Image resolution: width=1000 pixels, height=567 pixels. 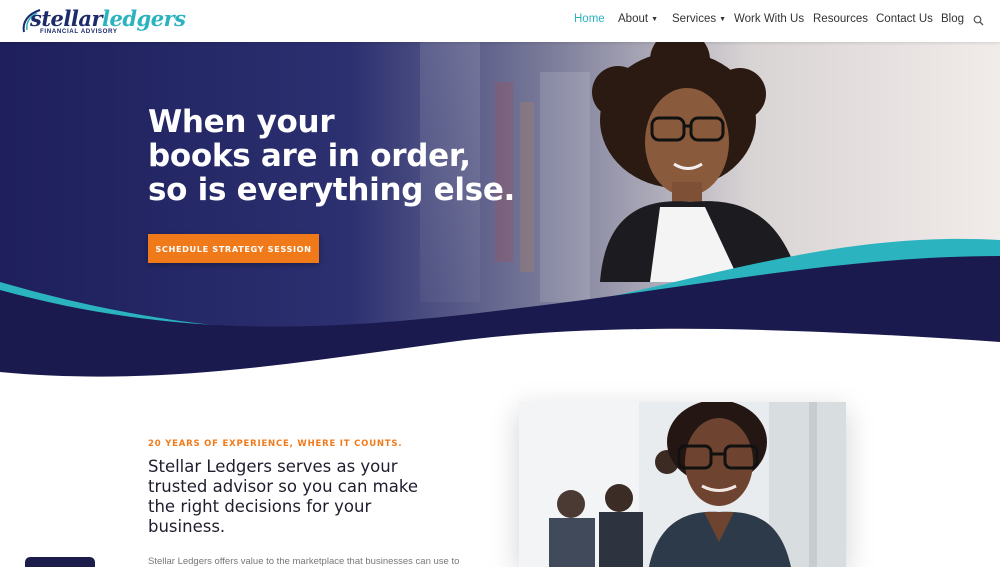 I want to click on nav-about-label: About, so click(x=633, y=19).